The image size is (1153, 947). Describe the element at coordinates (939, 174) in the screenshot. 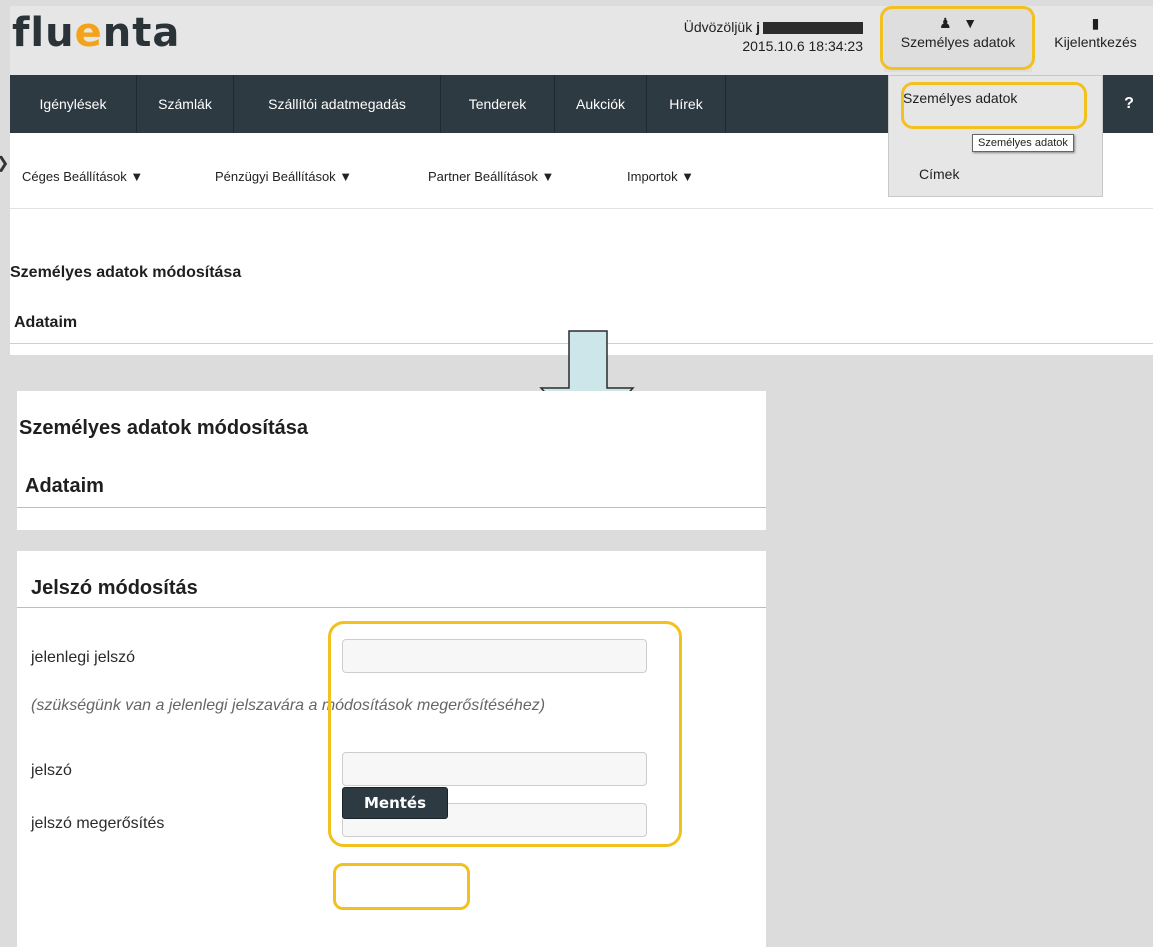

I see `dropdown-item-addresses: Címek` at that location.